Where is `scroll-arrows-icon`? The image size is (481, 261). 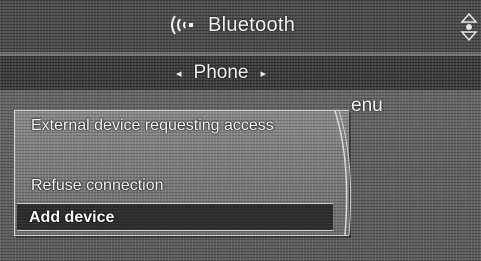
scroll-arrows-icon is located at coordinates (469, 27).